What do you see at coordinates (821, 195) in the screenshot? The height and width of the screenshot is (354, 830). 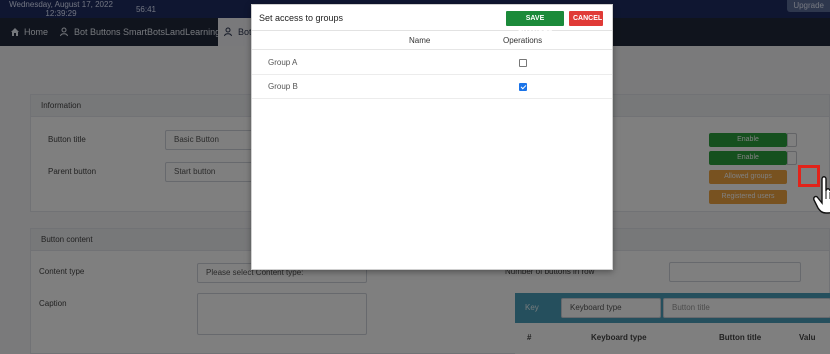 I see `pointer-hand-icon` at bounding box center [821, 195].